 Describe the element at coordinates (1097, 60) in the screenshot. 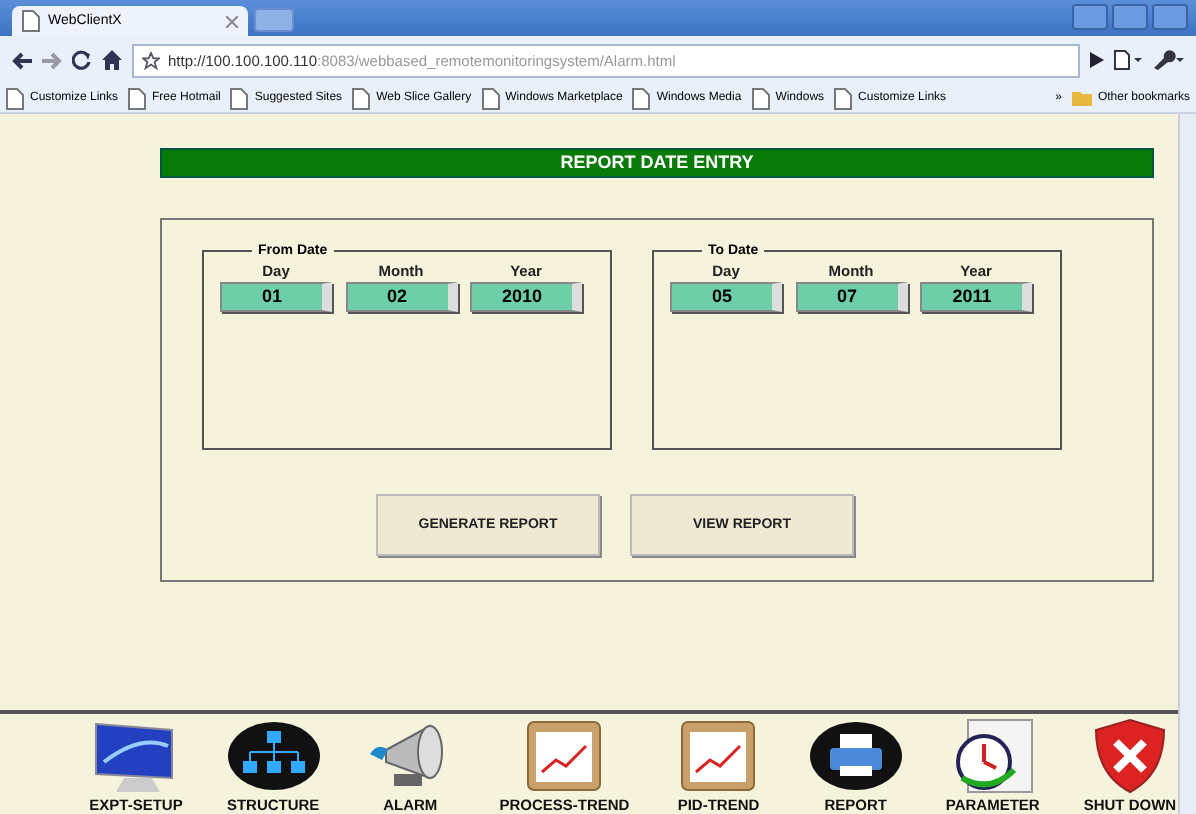

I see `play-icon` at that location.